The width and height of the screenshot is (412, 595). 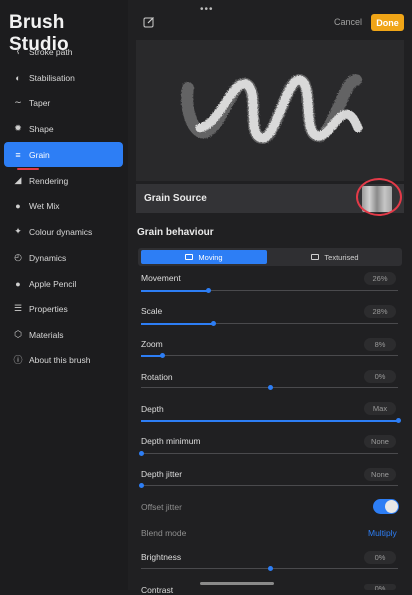 I want to click on sidebar-item-properties: ☰ Properties, so click(x=63, y=308).